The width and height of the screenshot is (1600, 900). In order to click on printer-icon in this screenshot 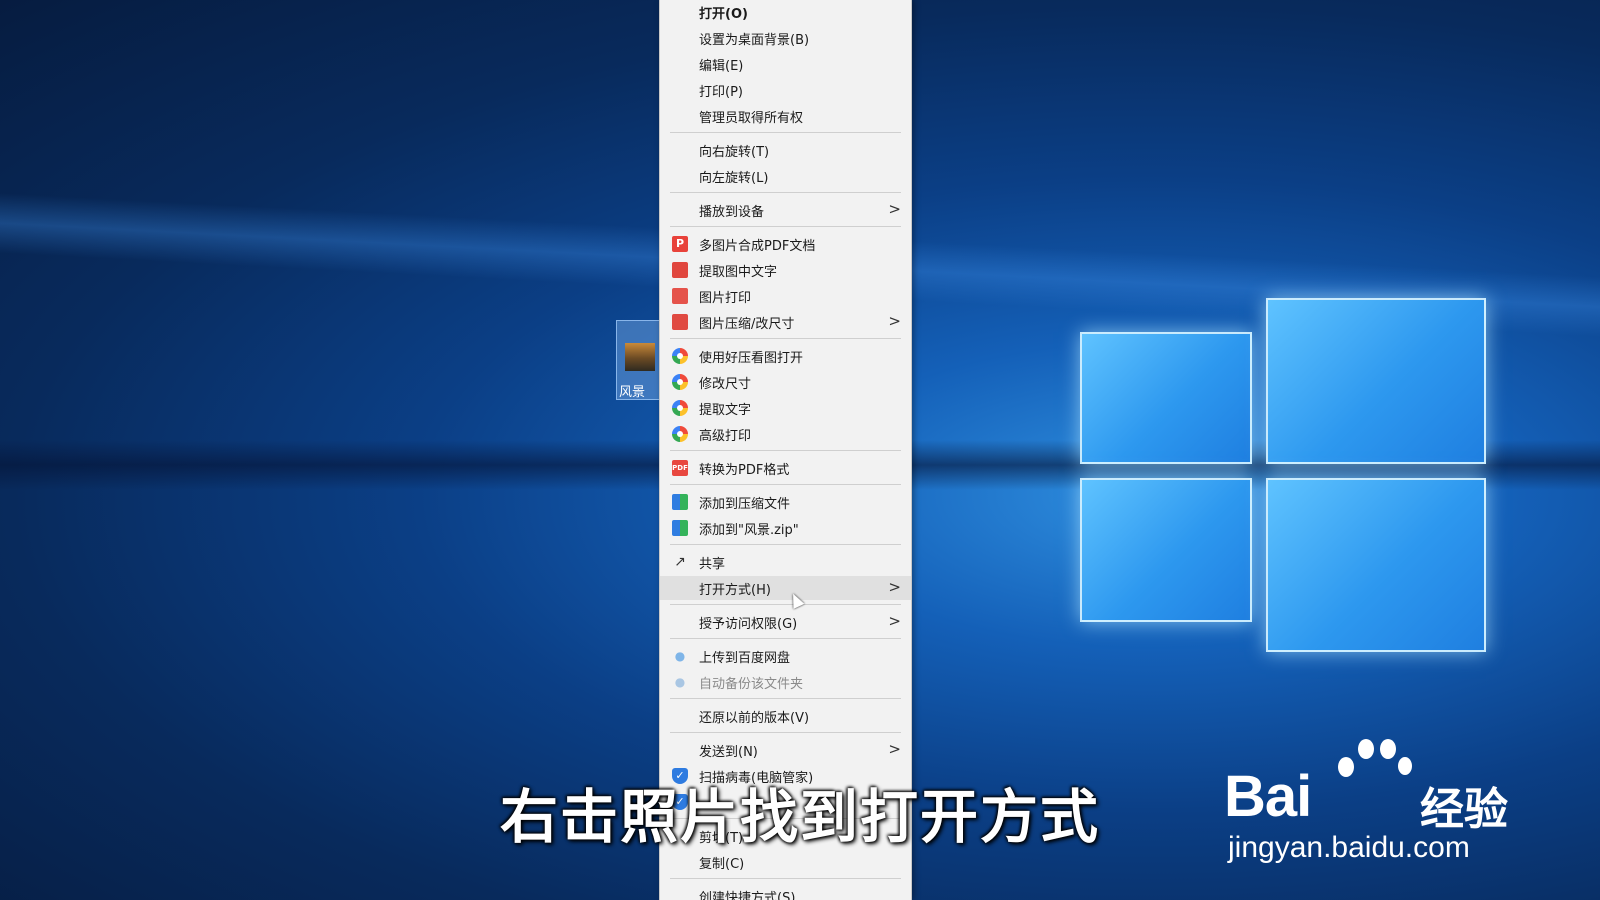, I will do `click(680, 296)`.